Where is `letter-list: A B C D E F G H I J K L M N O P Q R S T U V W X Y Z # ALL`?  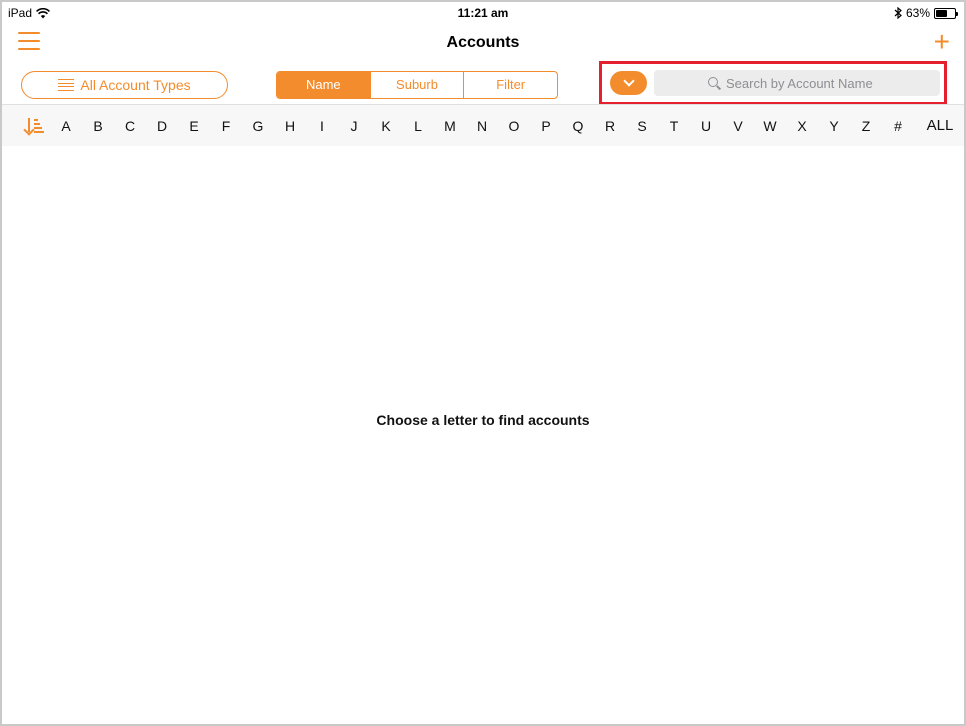
letter-list: A B C D E F G H I J K L M N O P Q R S T U V W X Y Z # ALL is located at coordinates (507, 125).